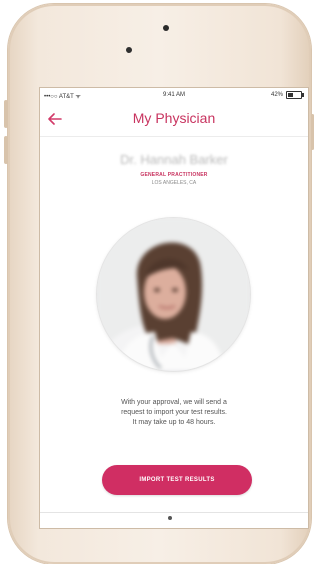 The width and height of the screenshot is (320, 564). What do you see at coordinates (174, 422) in the screenshot?
I see `approval-message-line: It may take up to 48 hours.` at bounding box center [174, 422].